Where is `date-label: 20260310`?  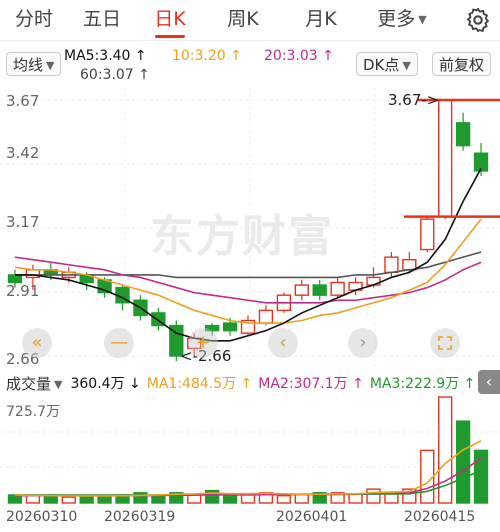 date-label: 20260310 is located at coordinates (42, 517).